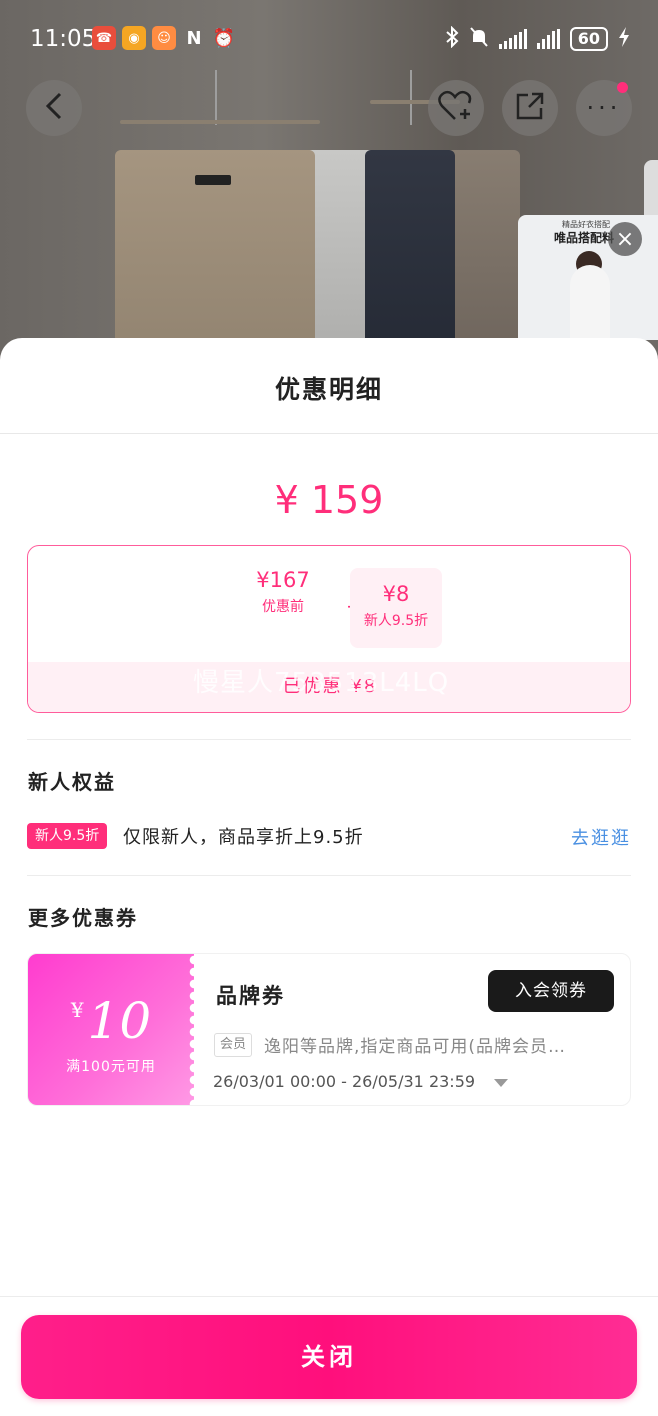  Describe the element at coordinates (344, 1081) in the screenshot. I see `coupon-validity: 26/03/01 00:00 - 26/05/31 23:59` at that location.